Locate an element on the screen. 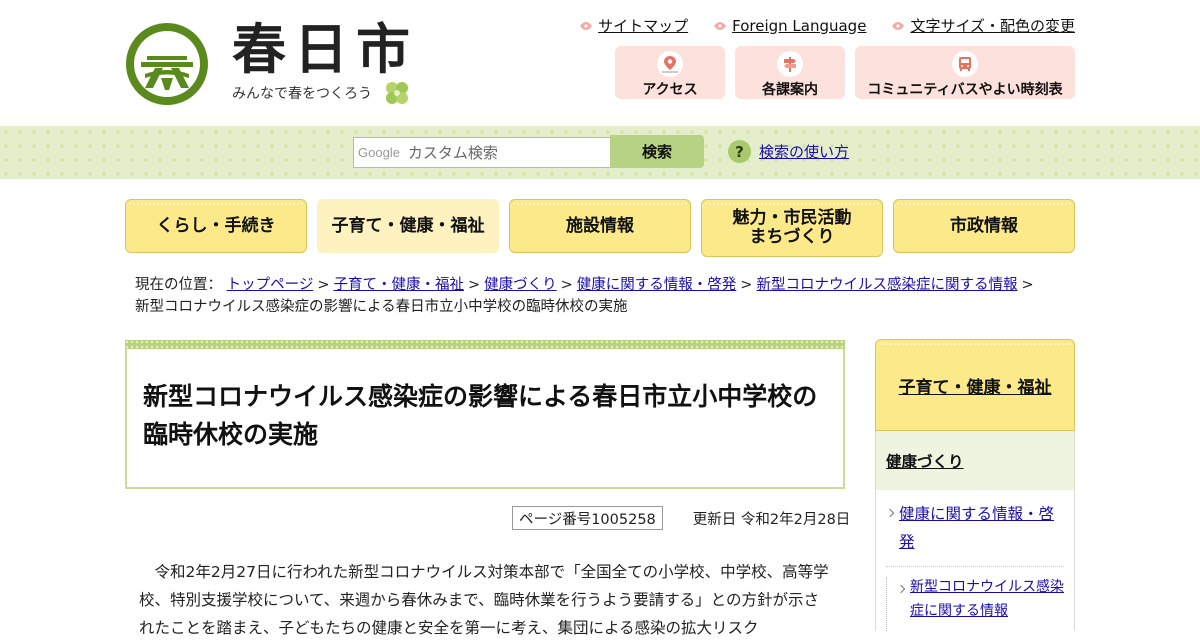 The height and width of the screenshot is (642, 1200). access-button-label: アクセス is located at coordinates (670, 90).